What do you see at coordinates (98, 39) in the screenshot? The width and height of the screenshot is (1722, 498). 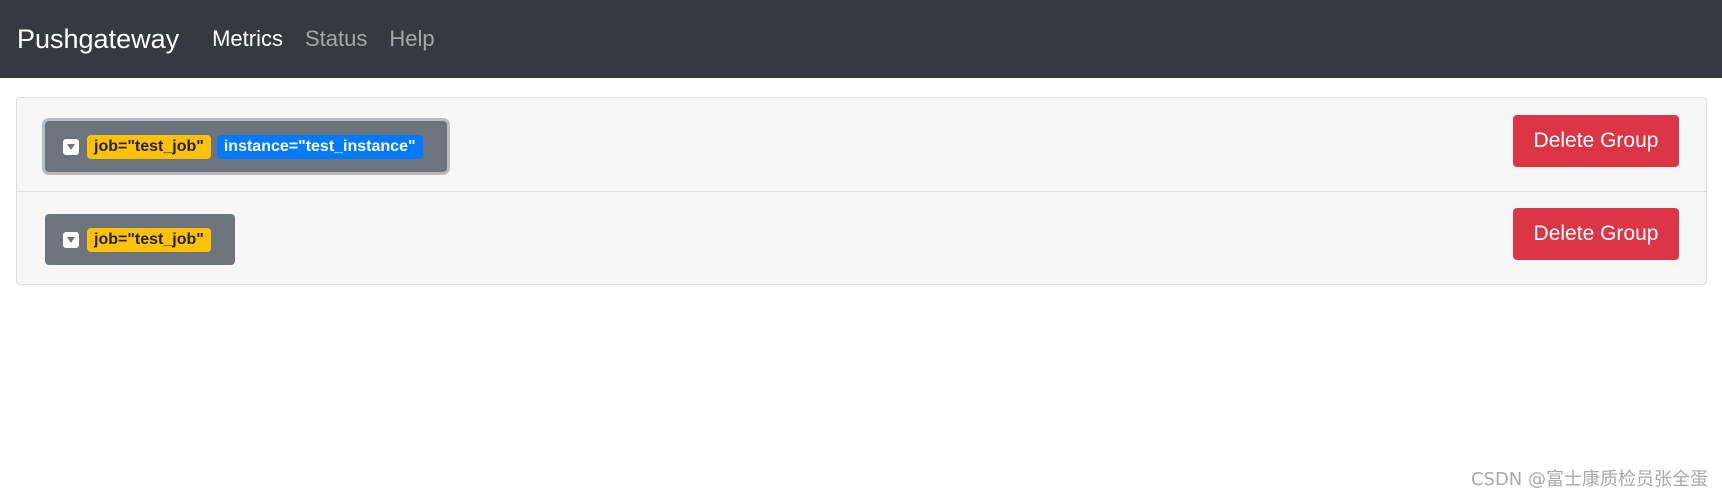 I see `brand-logo: Pushgateway` at bounding box center [98, 39].